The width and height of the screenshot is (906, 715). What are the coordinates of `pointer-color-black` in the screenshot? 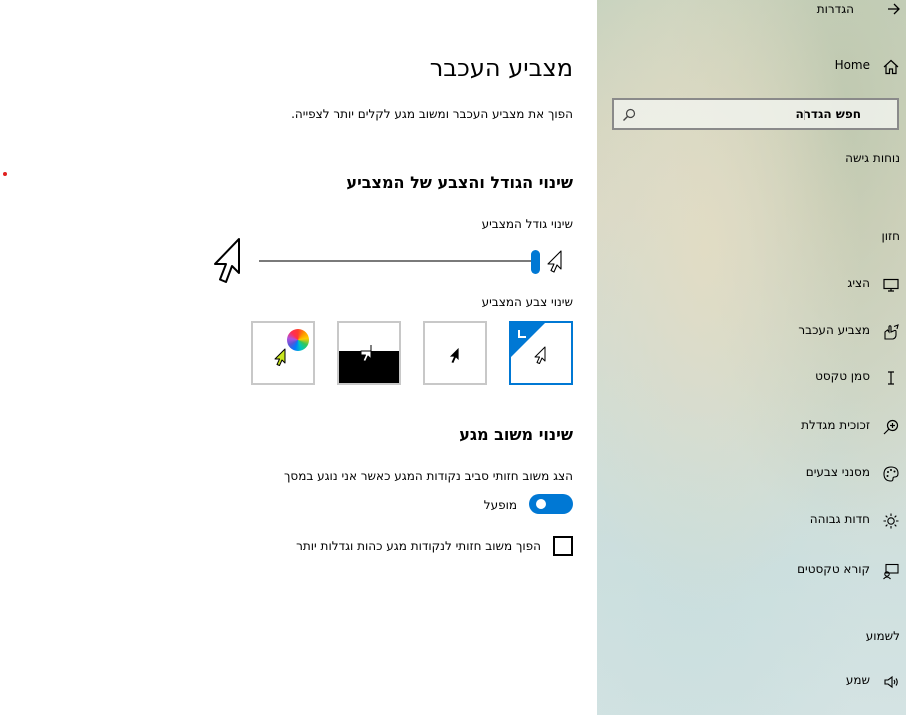 It's located at (455, 353).